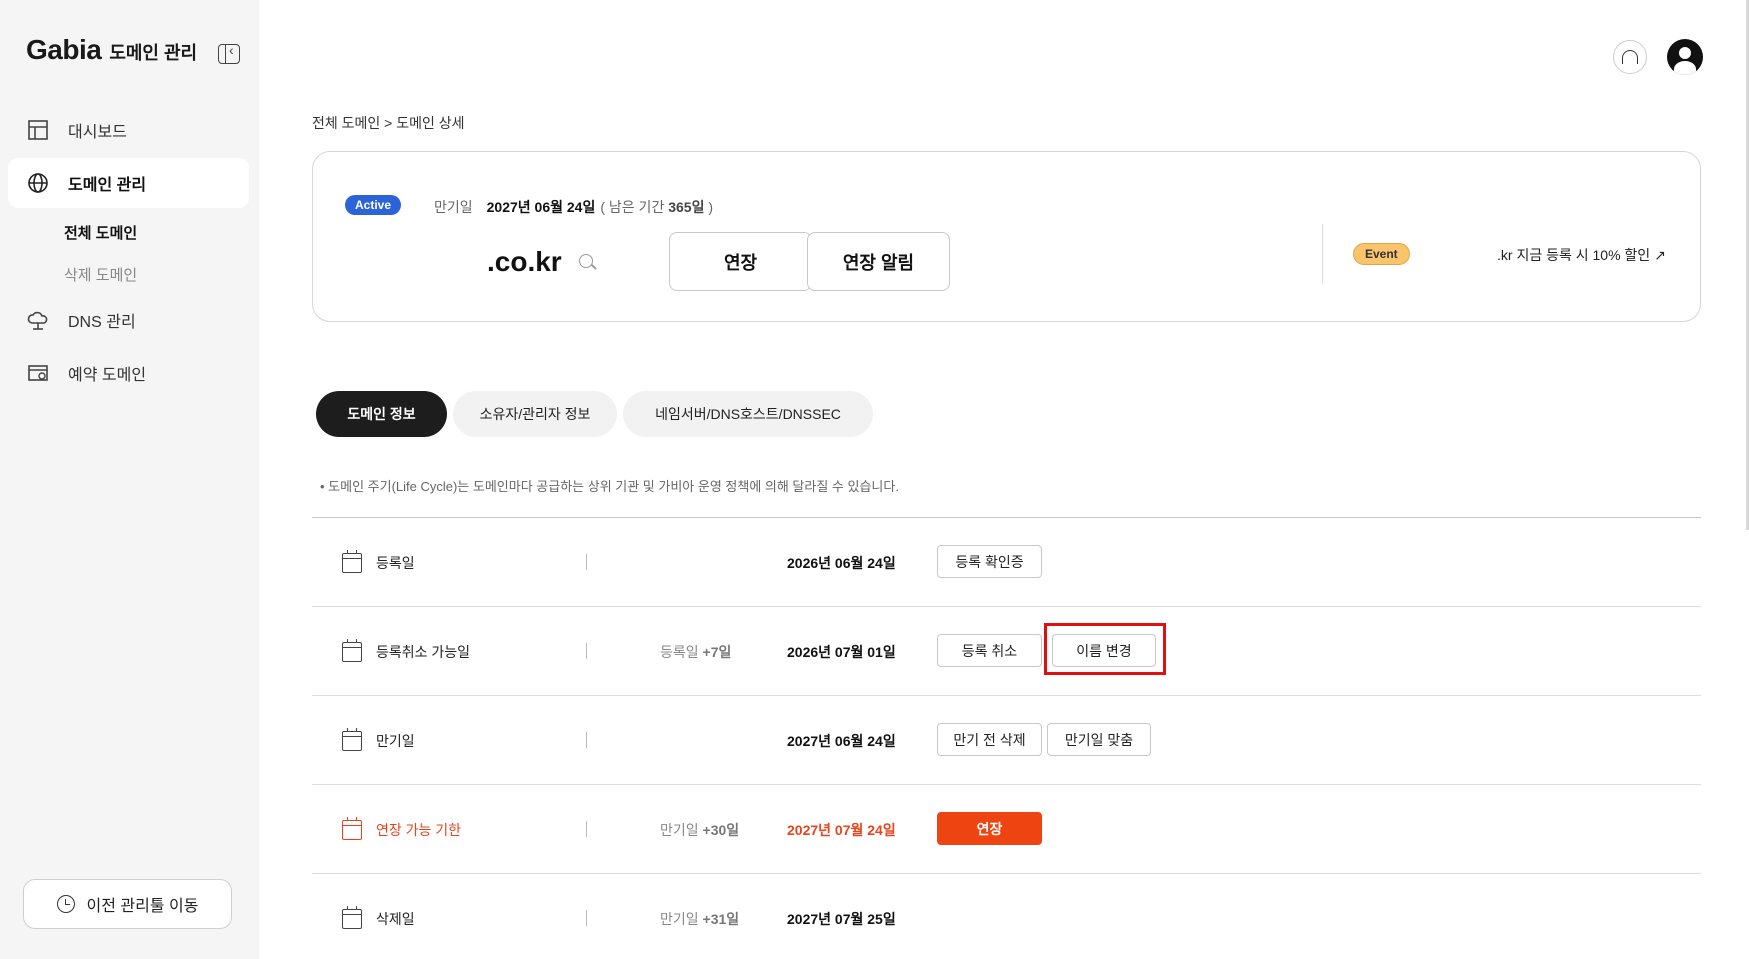  I want to click on row-offset: 만기일 +30일, so click(699, 830).